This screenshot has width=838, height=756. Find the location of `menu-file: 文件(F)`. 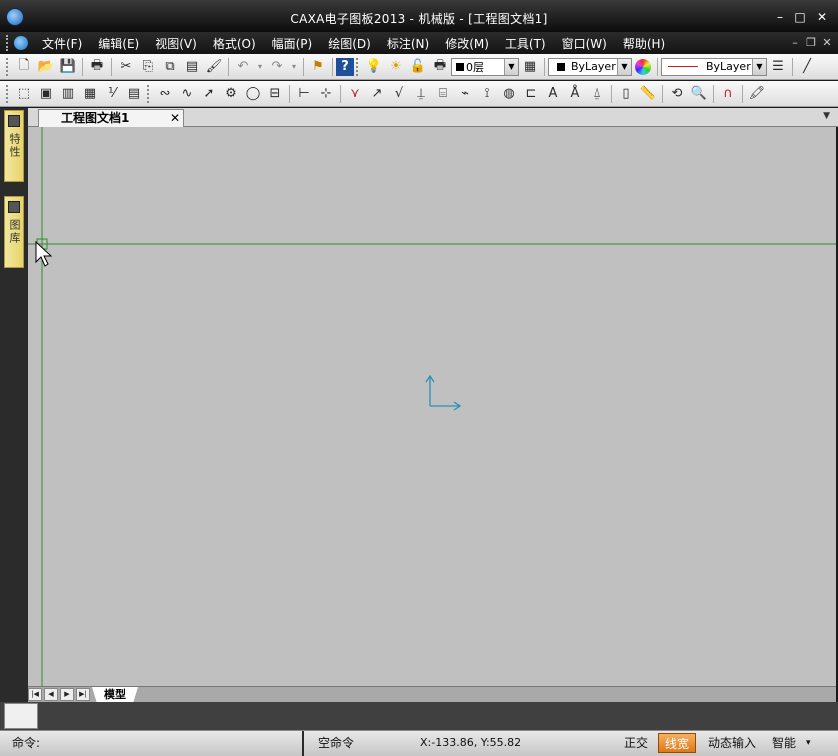

menu-file: 文件(F) is located at coordinates (62, 43).